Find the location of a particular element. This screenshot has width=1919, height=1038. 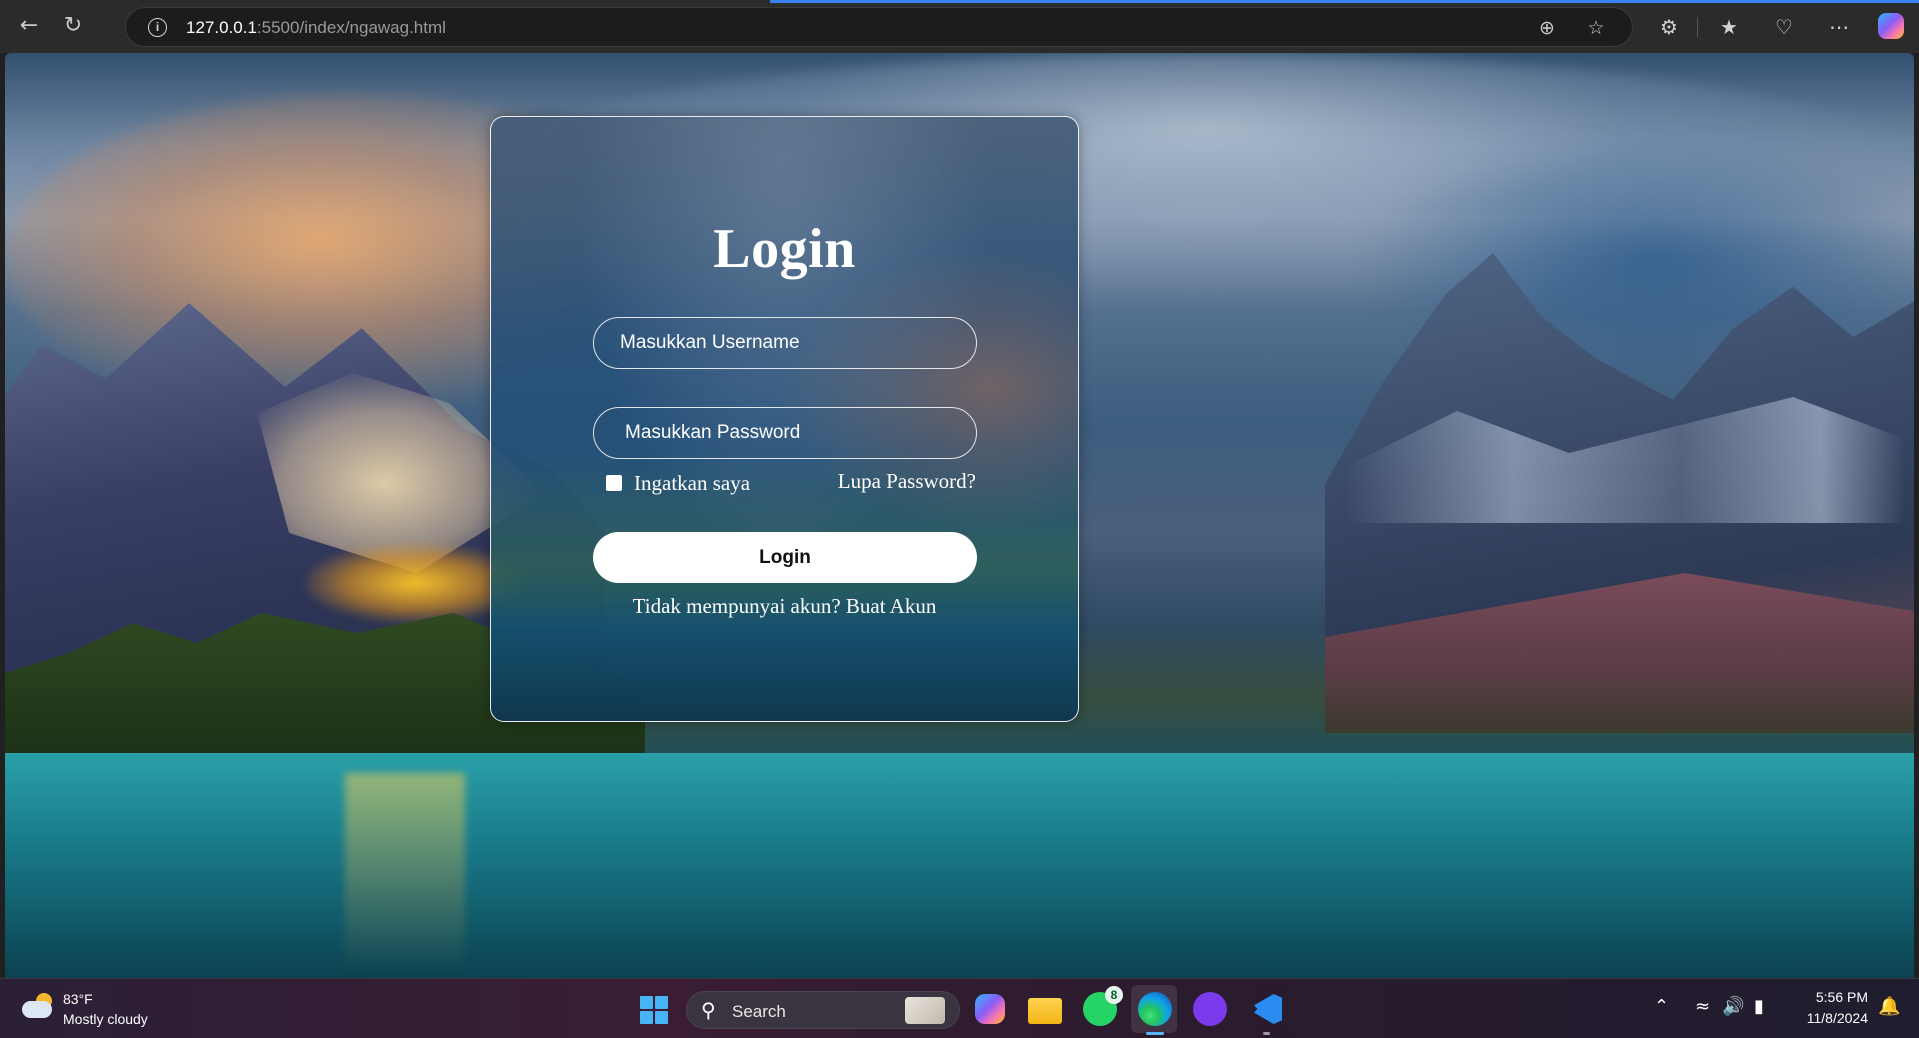

cloud-icon is located at coordinates (37, 1009).